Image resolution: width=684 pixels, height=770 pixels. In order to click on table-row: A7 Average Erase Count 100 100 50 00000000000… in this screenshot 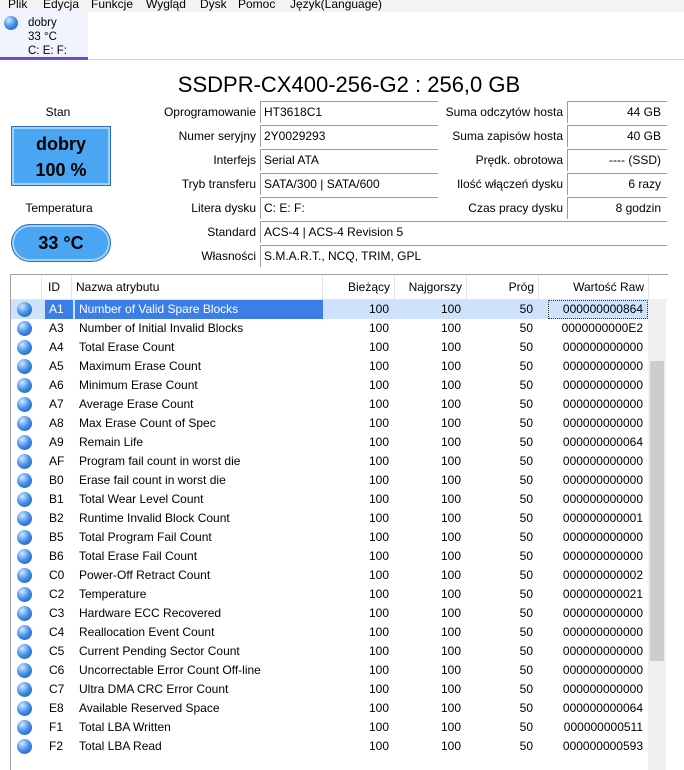, I will do `click(330, 404)`.